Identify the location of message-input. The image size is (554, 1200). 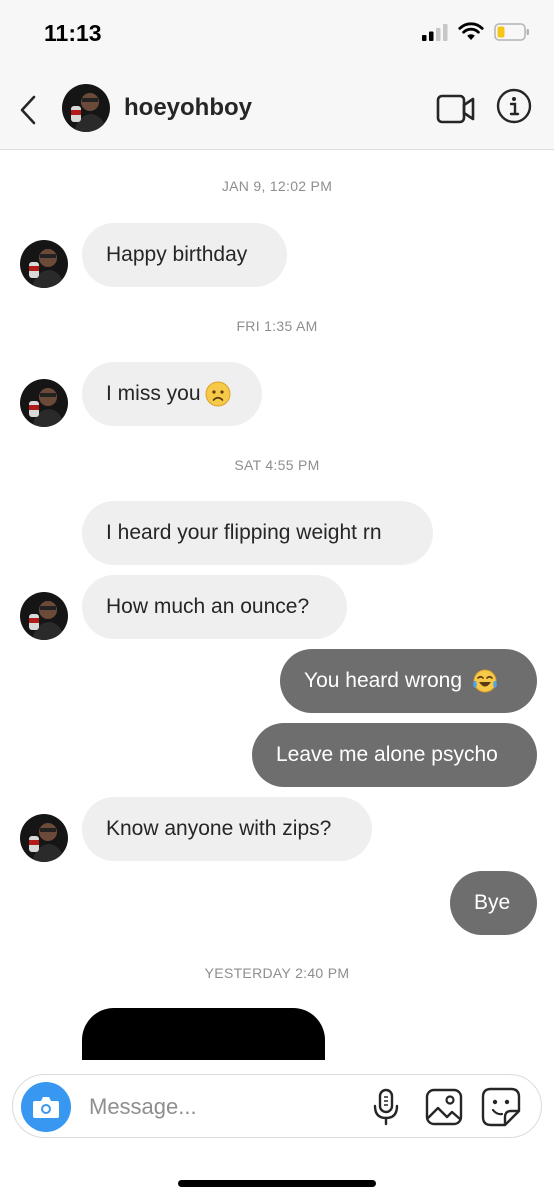
(219, 1107).